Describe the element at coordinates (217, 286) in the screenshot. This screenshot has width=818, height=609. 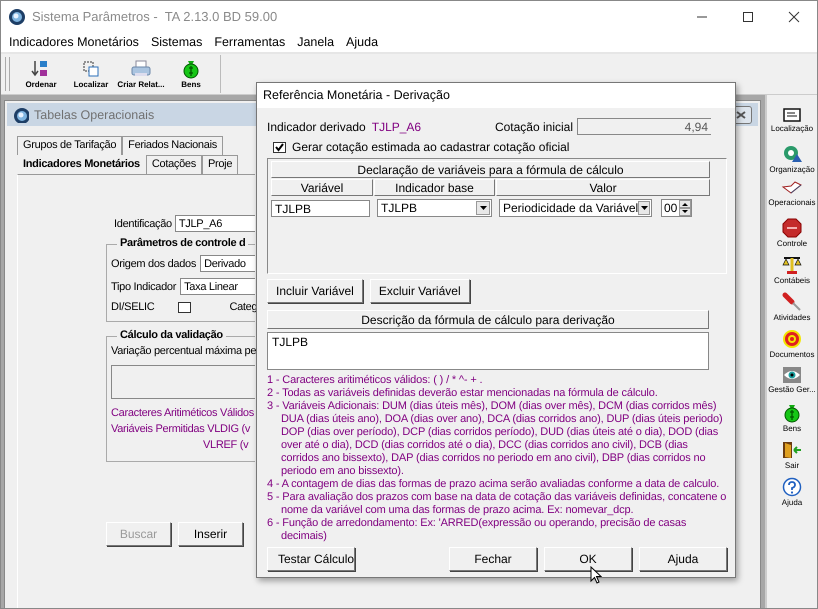
I see `input-field: Taxa Linear` at that location.